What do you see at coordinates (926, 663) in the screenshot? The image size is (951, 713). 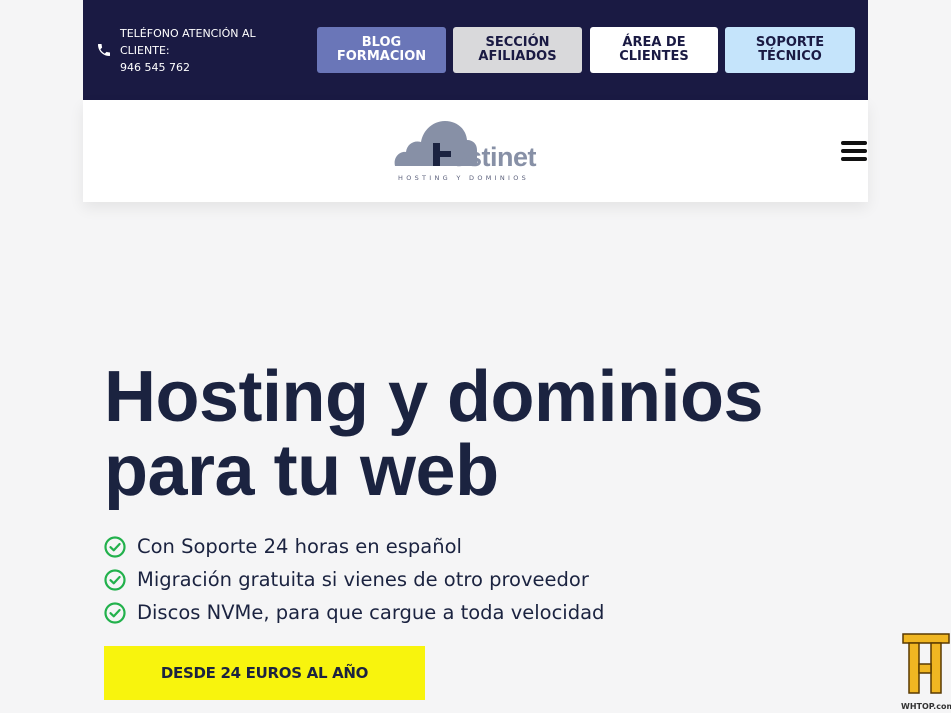 I see `watermark-logo-icon` at bounding box center [926, 663].